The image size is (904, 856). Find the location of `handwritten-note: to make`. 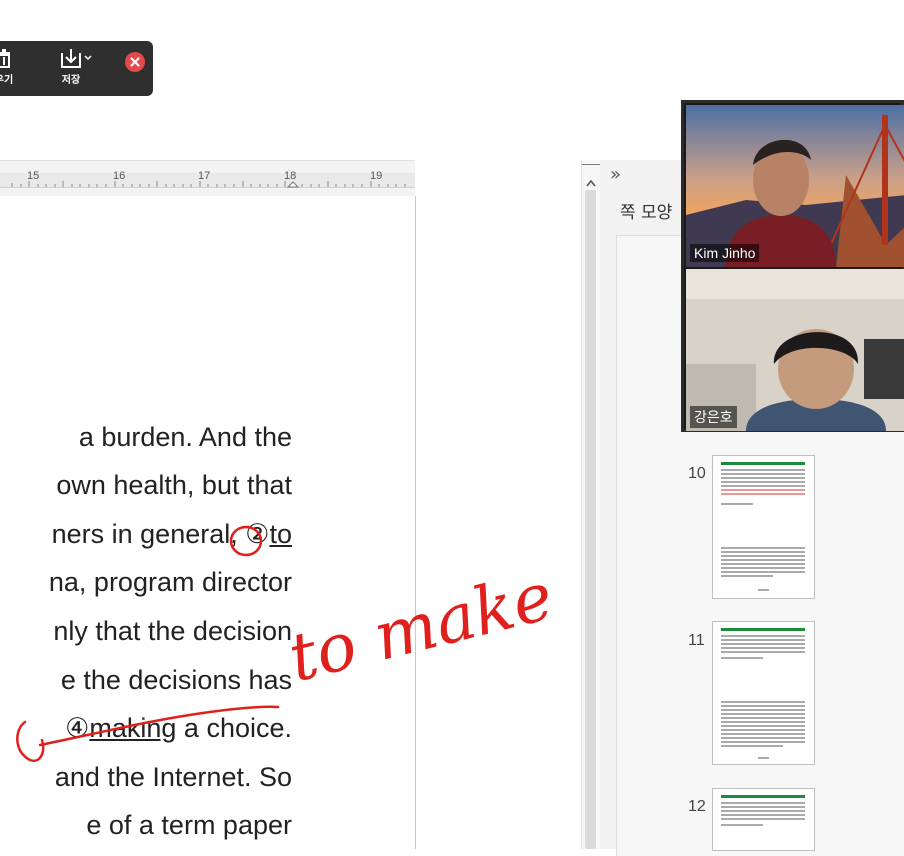

handwritten-note: to make is located at coordinates (420, 638).